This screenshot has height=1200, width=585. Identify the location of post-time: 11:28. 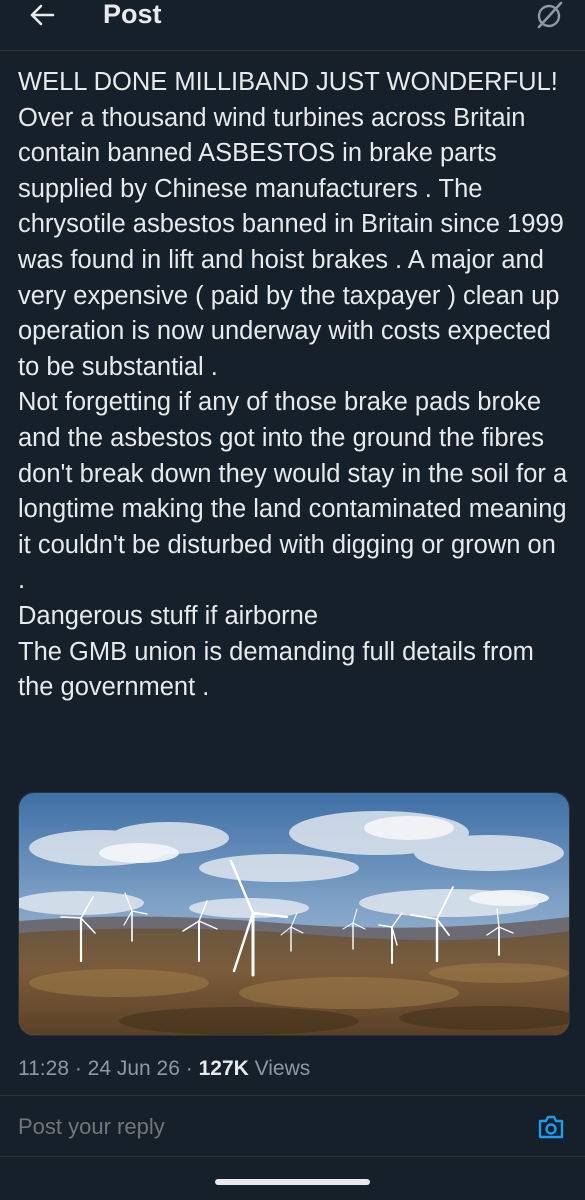
(43, 1068).